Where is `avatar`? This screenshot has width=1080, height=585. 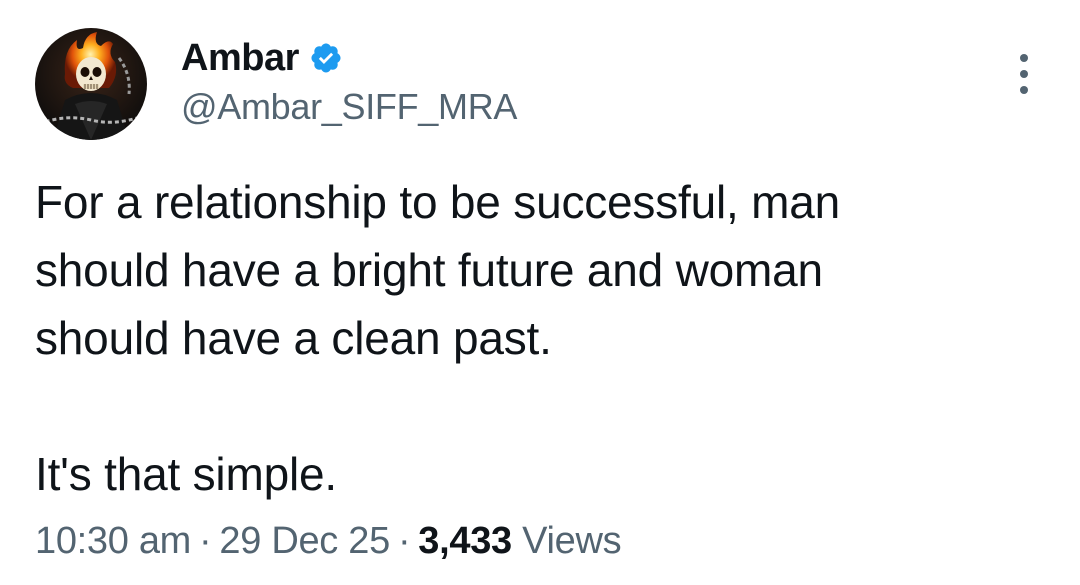
avatar is located at coordinates (91, 84).